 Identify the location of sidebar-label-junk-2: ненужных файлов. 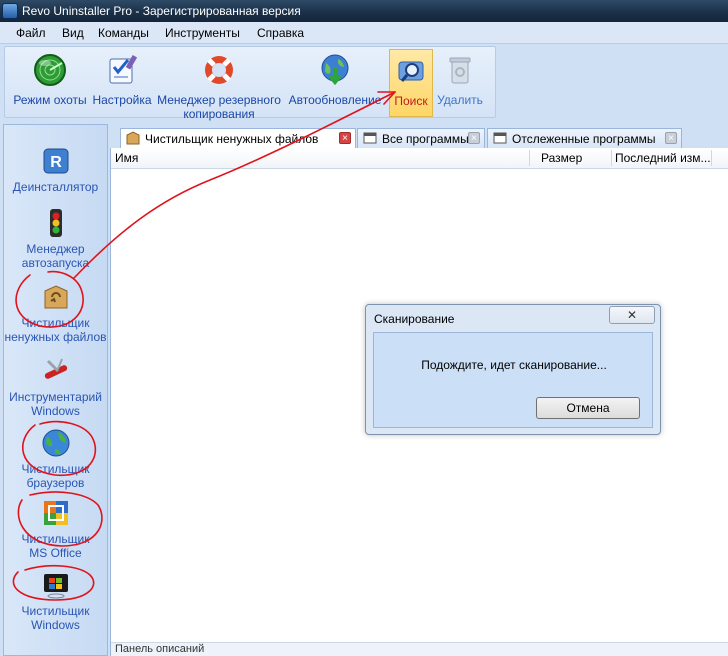
(55, 337).